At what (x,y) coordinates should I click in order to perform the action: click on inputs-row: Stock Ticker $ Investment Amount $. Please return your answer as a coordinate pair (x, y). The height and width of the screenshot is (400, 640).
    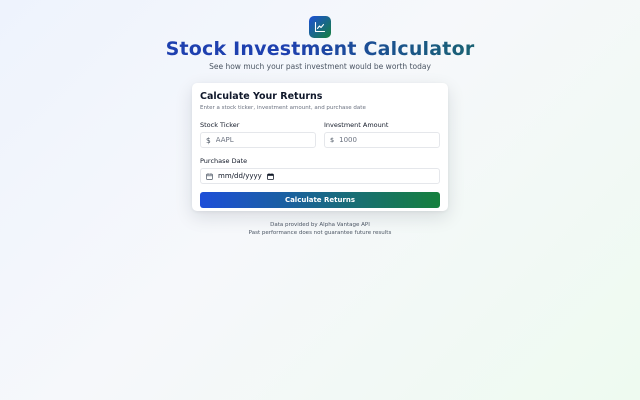
    Looking at the image, I should click on (320, 134).